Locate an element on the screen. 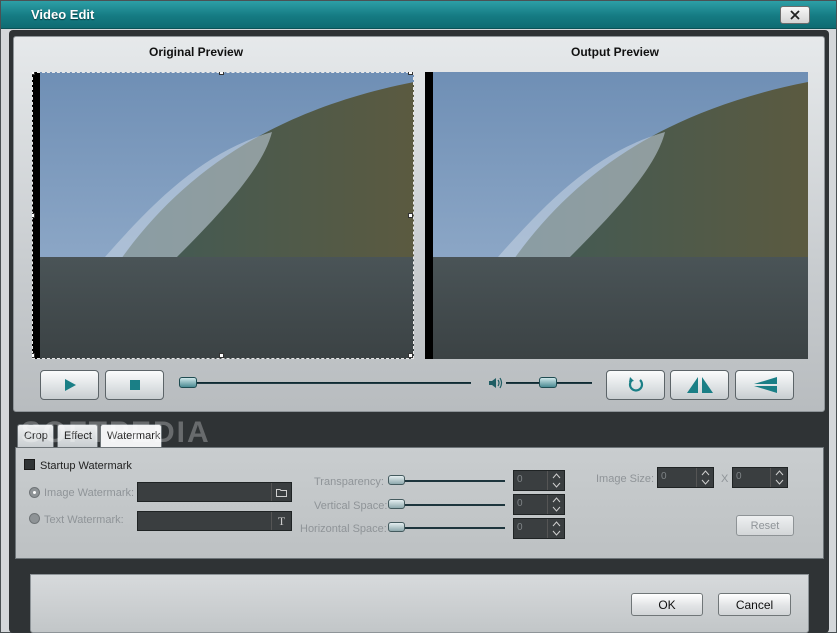 The width and height of the screenshot is (837, 633). volume-slider-thumb is located at coordinates (548, 382).